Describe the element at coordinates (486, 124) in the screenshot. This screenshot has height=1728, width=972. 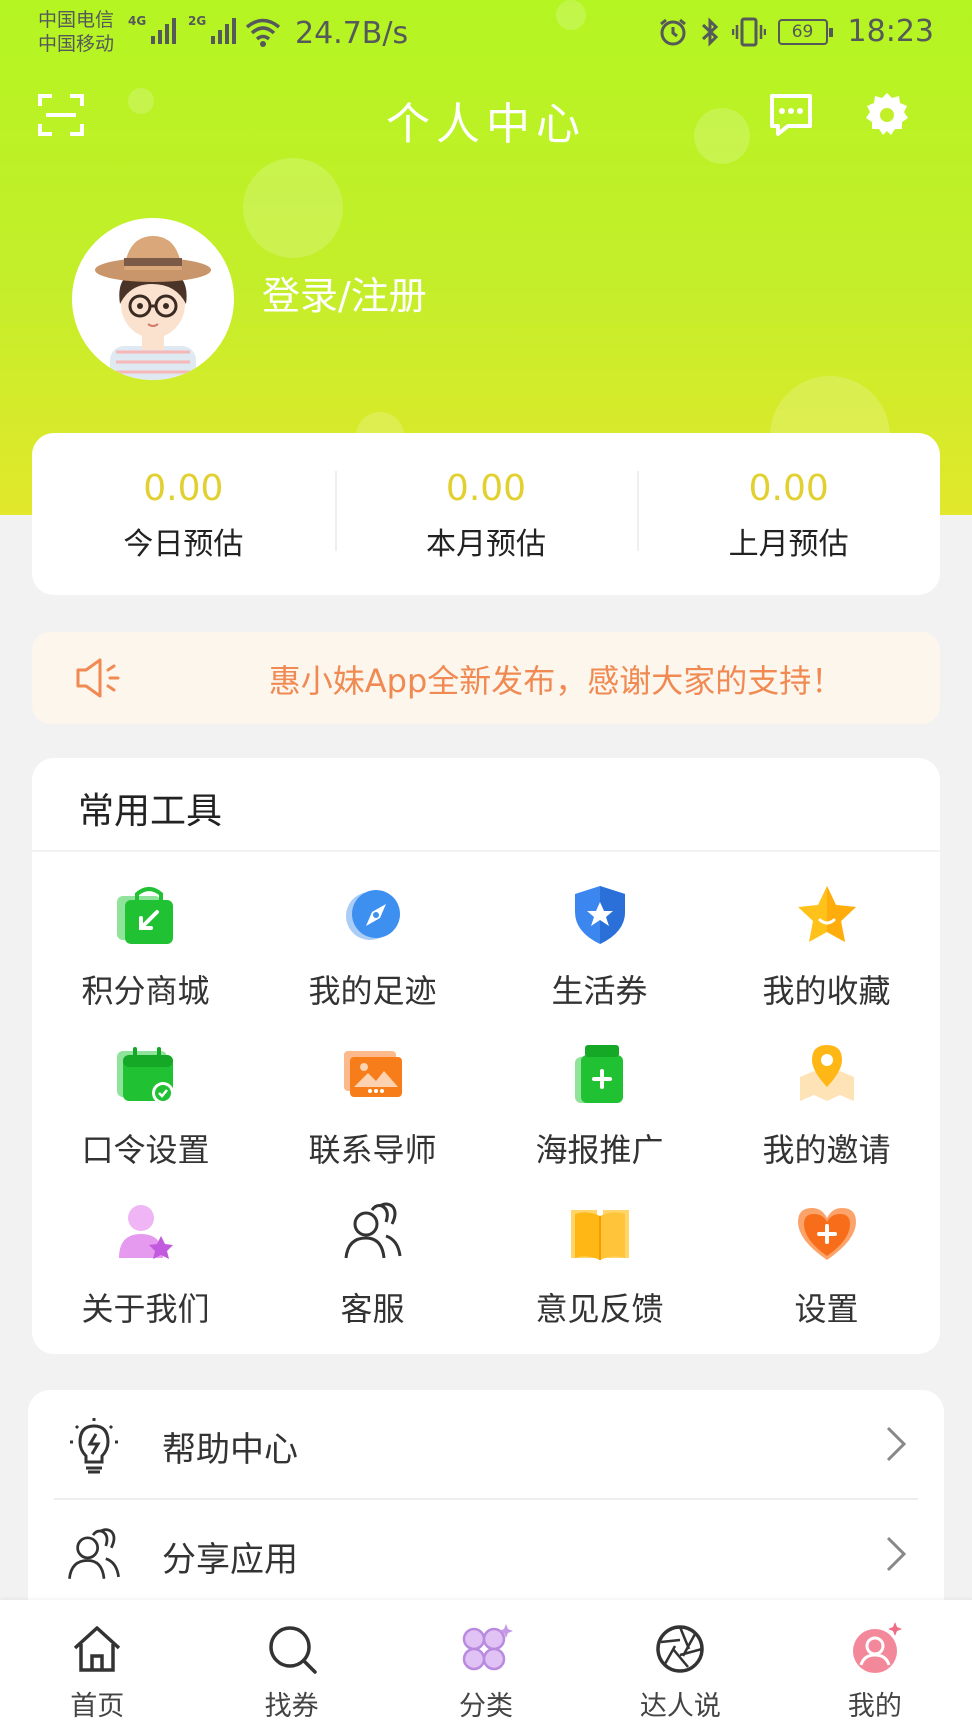
I see `page-title: 个人中心` at that location.